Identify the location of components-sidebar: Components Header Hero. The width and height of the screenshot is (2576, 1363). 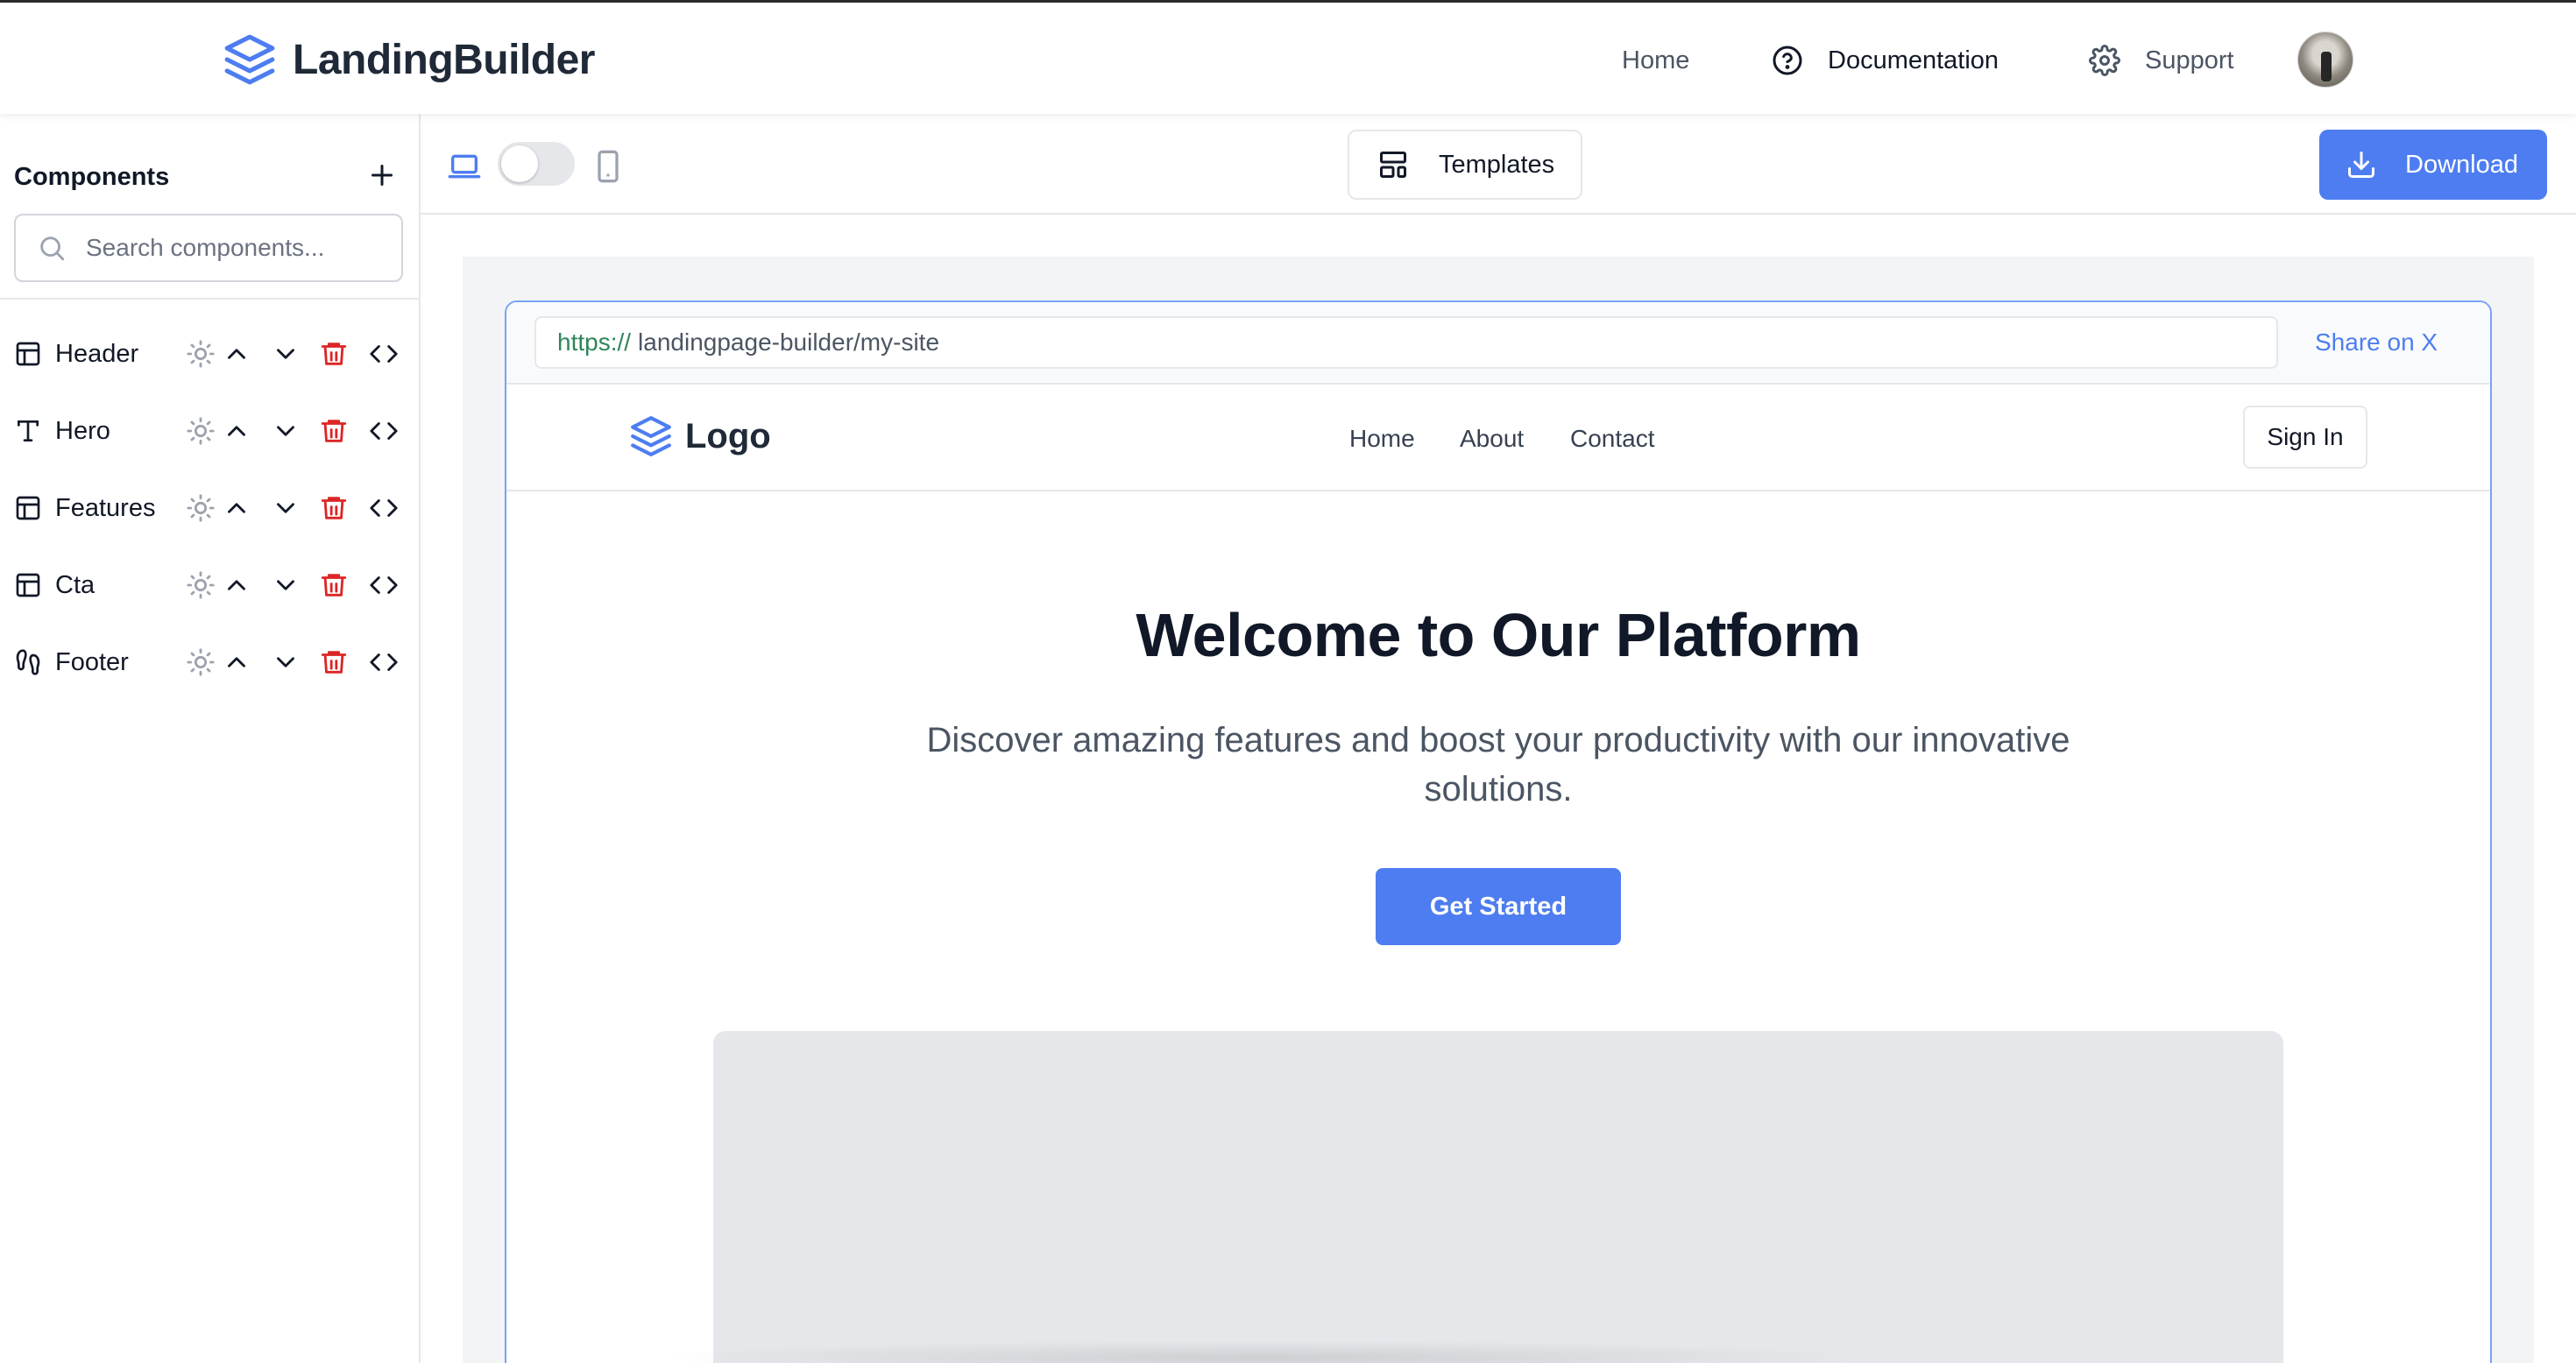
(210, 739).